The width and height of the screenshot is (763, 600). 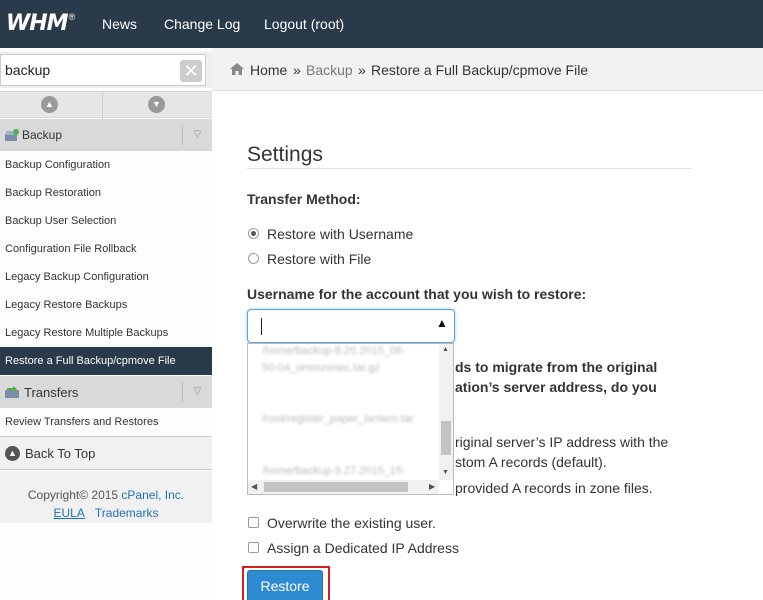 What do you see at coordinates (69, 513) in the screenshot?
I see `eula-link: EULA` at bounding box center [69, 513].